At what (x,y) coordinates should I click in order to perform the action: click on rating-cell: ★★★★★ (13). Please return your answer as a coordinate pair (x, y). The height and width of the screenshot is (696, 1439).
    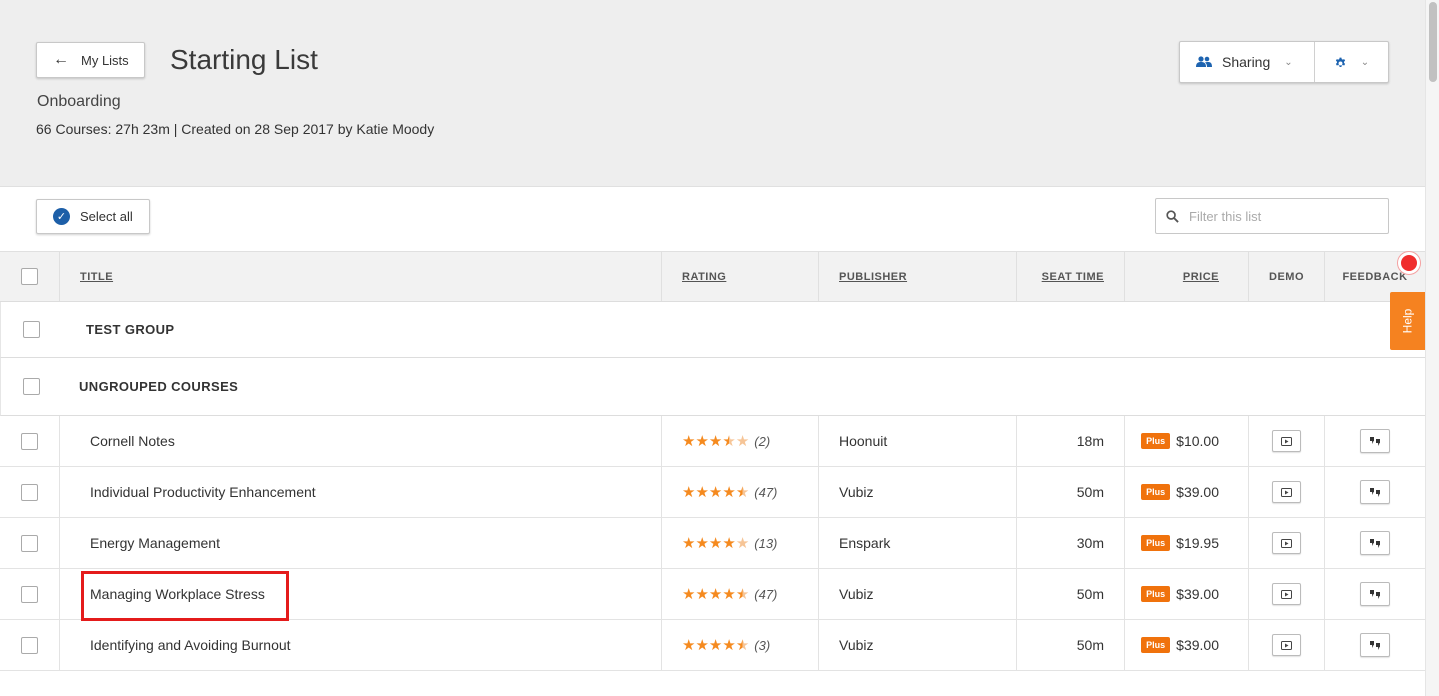
    Looking at the image, I should click on (740, 543).